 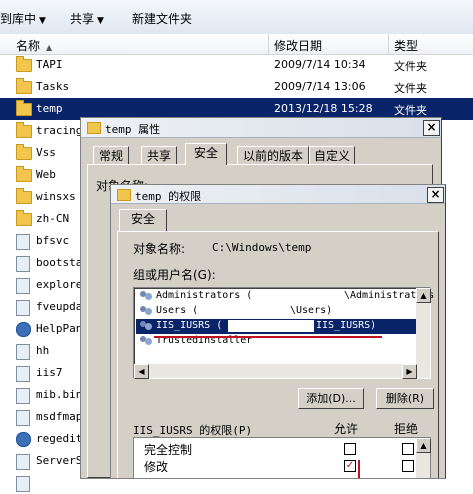 What do you see at coordinates (193, 430) in the screenshot?
I see `permissions-for-label: IIS_IUSRS 的权限(P)` at bounding box center [193, 430].